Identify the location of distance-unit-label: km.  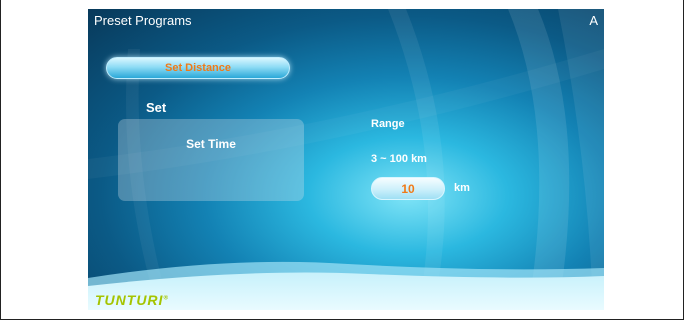
(462, 188).